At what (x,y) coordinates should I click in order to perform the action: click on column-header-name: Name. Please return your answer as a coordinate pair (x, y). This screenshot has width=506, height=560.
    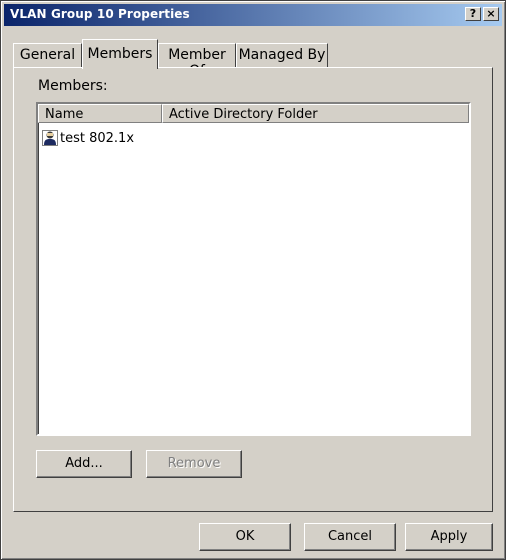
    Looking at the image, I should click on (100, 113).